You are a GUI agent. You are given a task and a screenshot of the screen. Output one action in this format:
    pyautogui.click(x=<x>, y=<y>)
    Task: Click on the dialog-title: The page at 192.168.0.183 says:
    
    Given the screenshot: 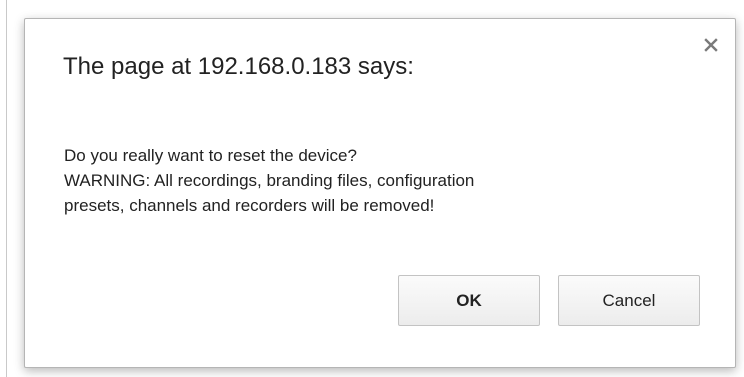 What is the action you would take?
    pyautogui.click(x=238, y=66)
    